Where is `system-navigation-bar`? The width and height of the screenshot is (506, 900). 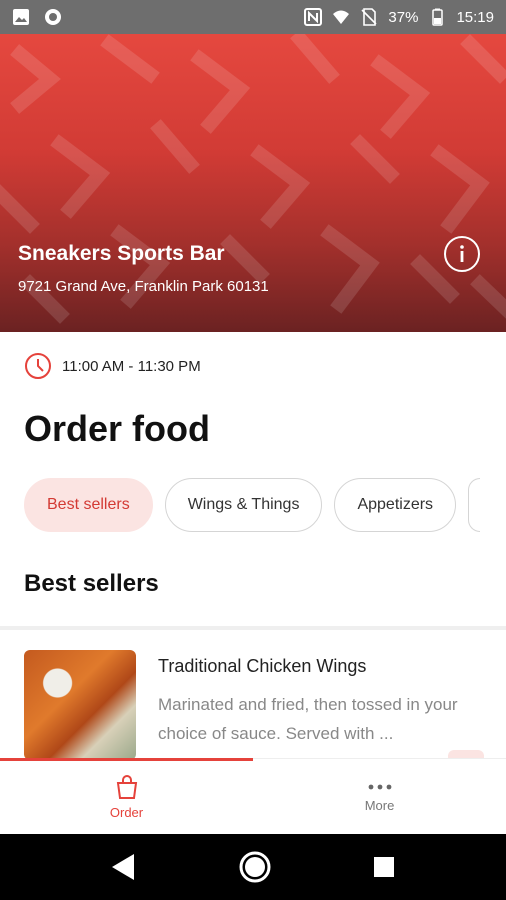
system-navigation-bar is located at coordinates (253, 867).